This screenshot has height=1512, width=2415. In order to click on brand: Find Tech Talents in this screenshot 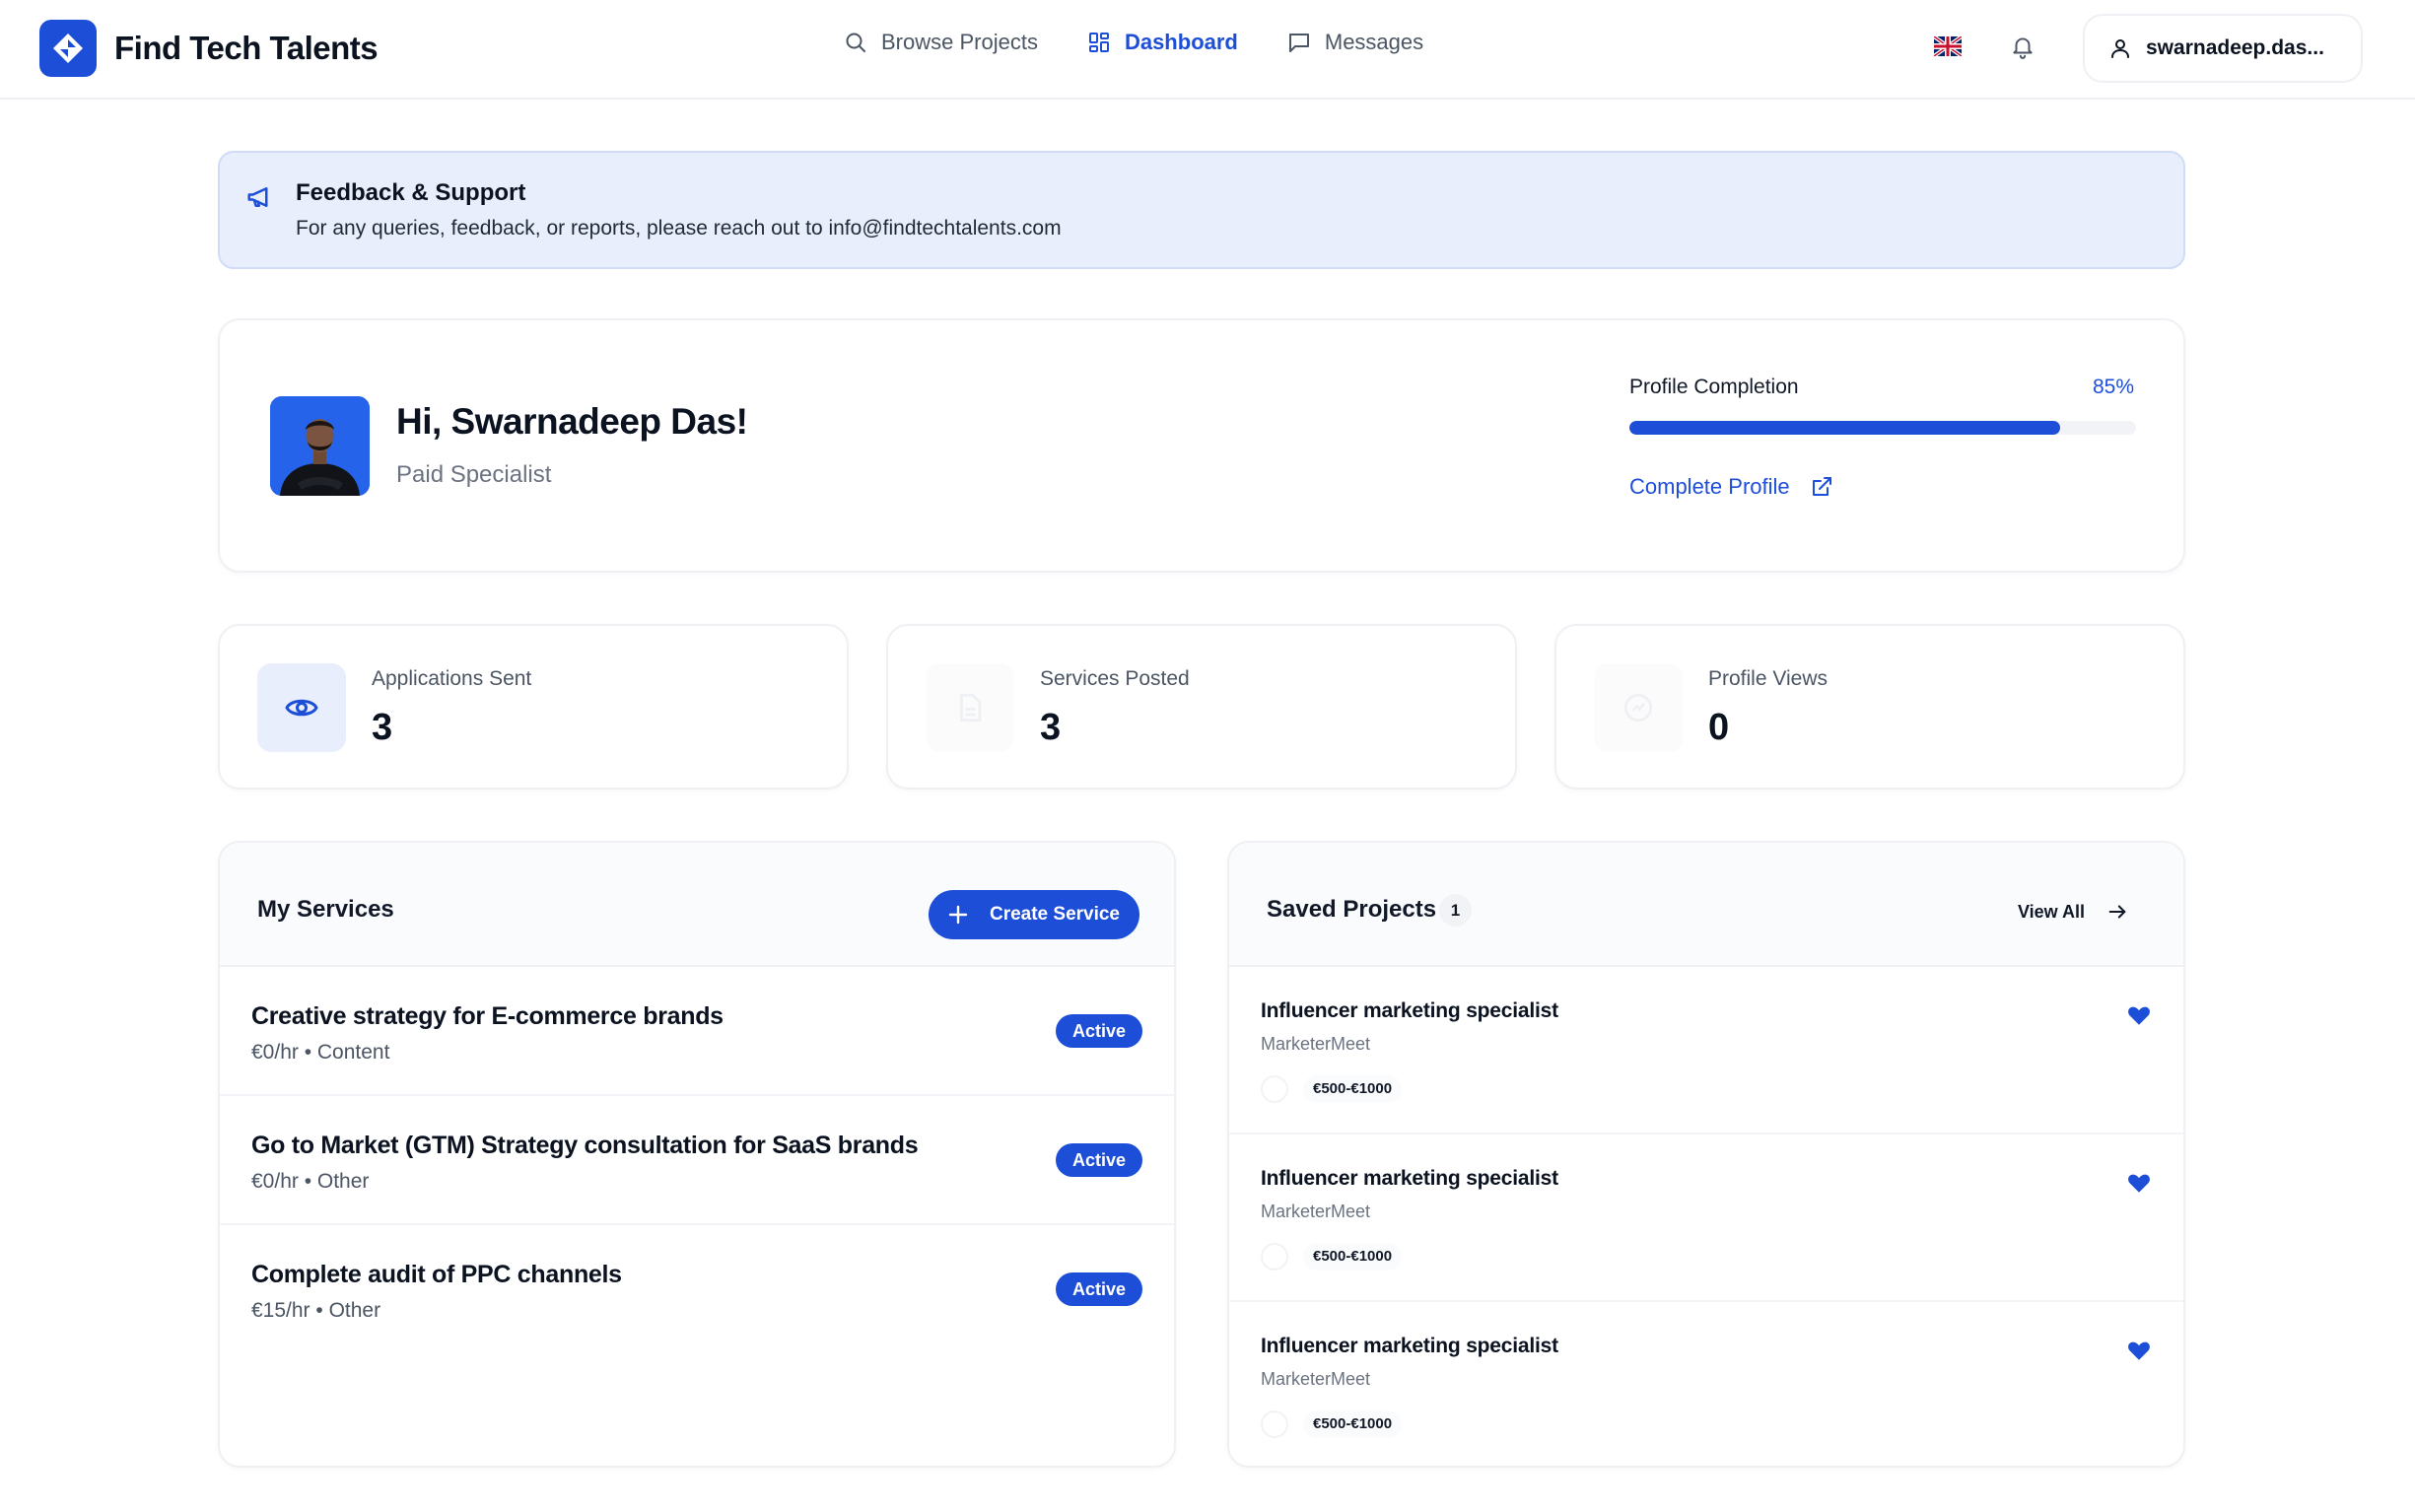, I will do `click(209, 49)`.